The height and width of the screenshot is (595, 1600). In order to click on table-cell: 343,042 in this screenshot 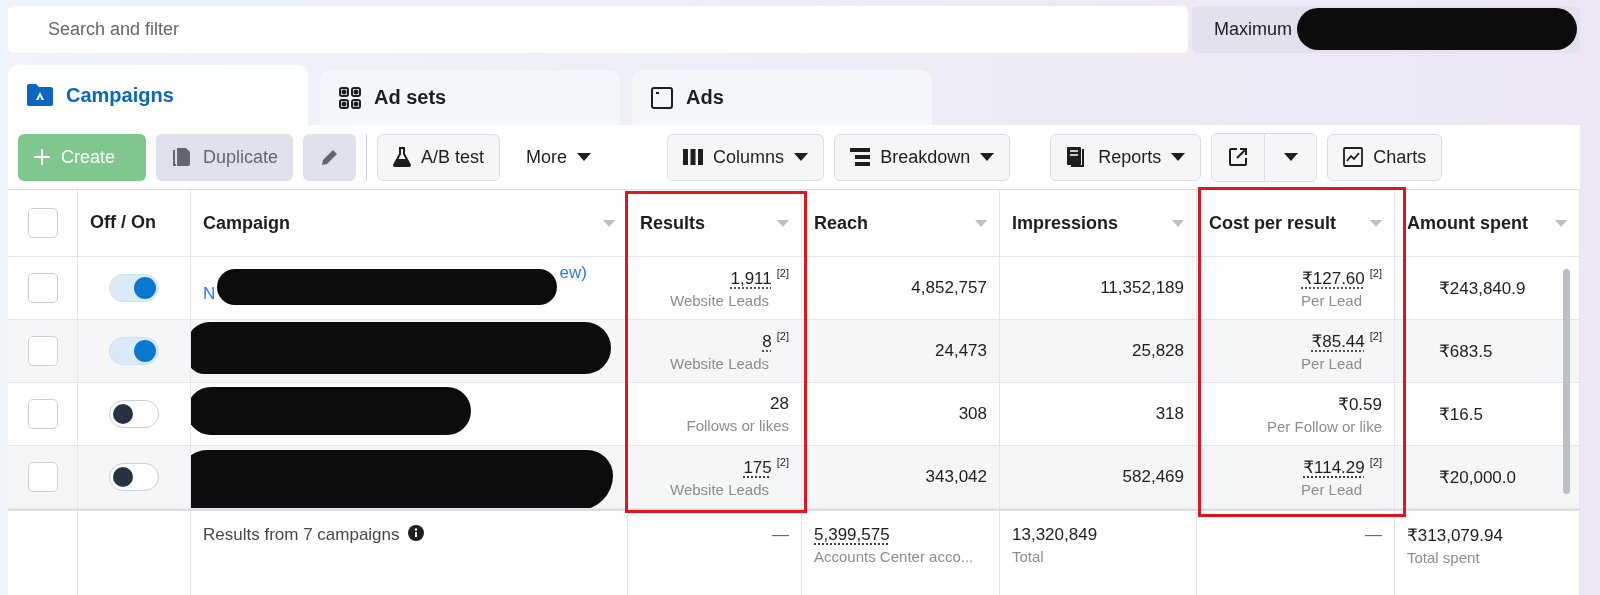, I will do `click(956, 477)`.